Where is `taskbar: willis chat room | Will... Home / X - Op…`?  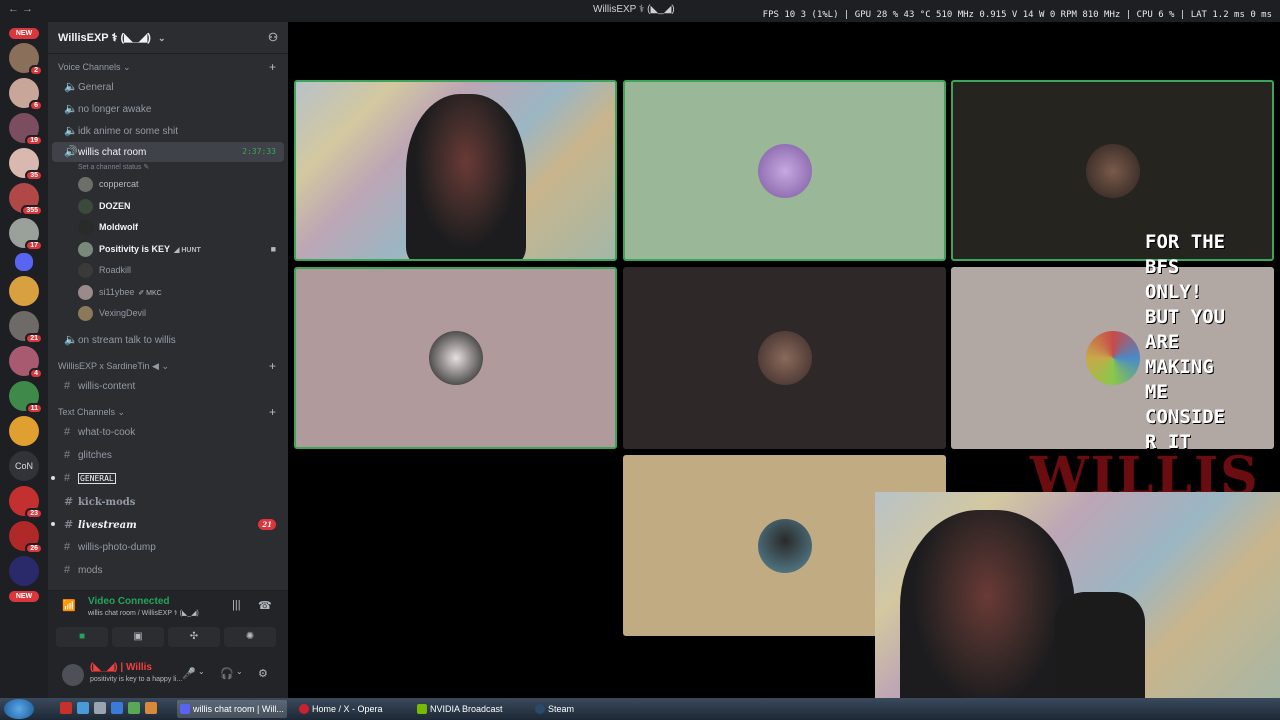
taskbar: willis chat room | Will... Home / X - Op… is located at coordinates (640, 709).